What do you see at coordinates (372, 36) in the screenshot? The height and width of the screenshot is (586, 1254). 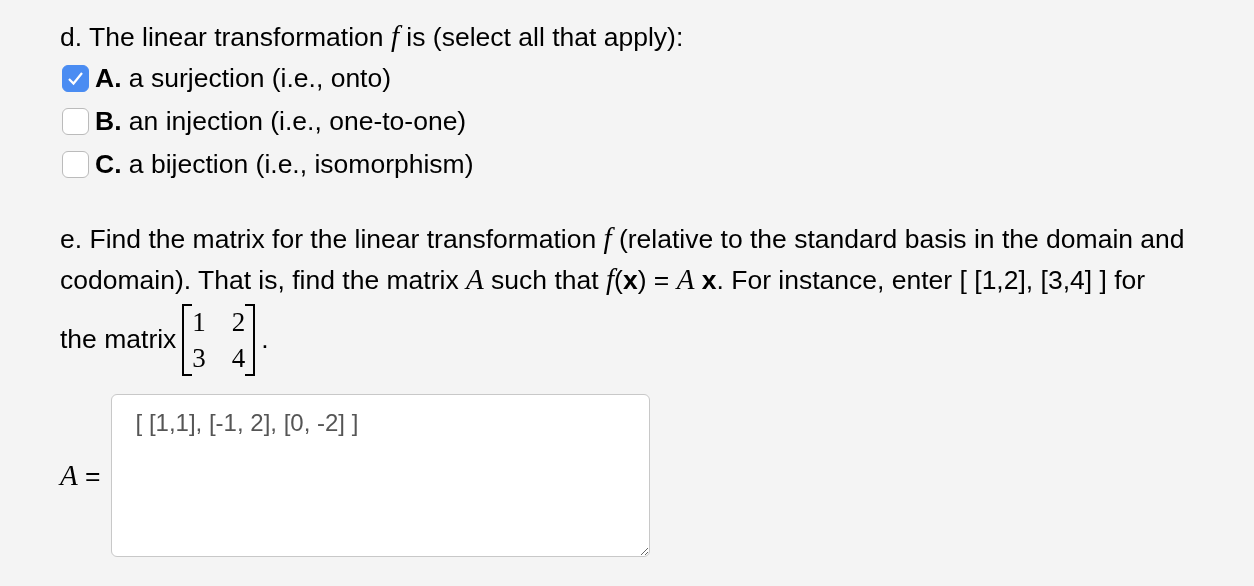 I see `question-text: d. The linear transformation f is (select all that apply):` at bounding box center [372, 36].